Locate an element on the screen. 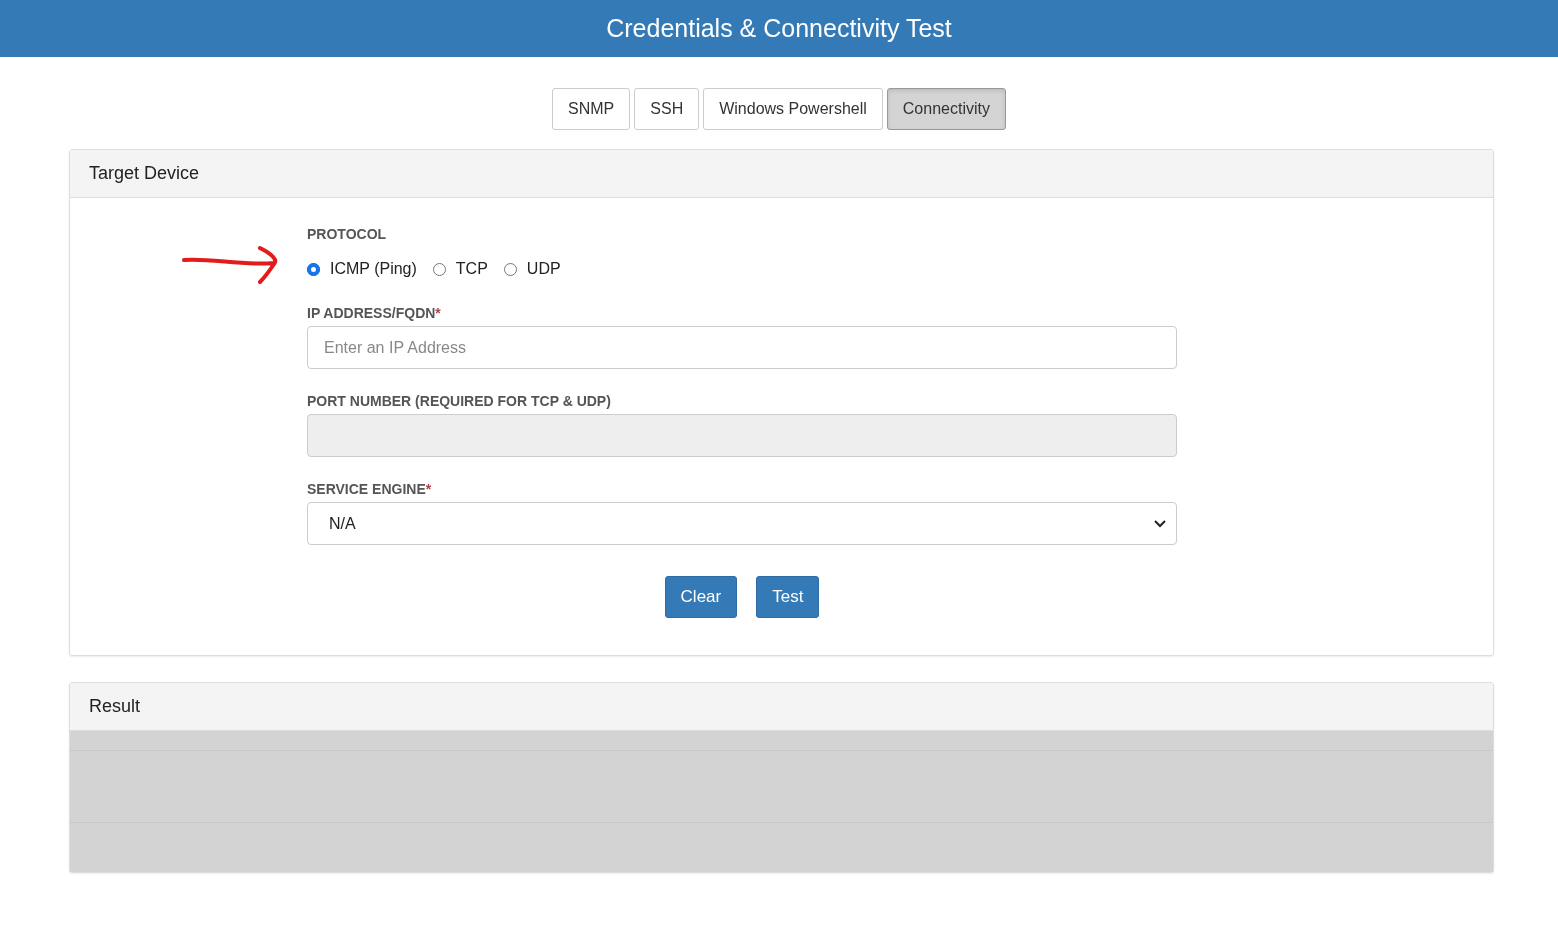  tab: SSH is located at coordinates (667, 109).